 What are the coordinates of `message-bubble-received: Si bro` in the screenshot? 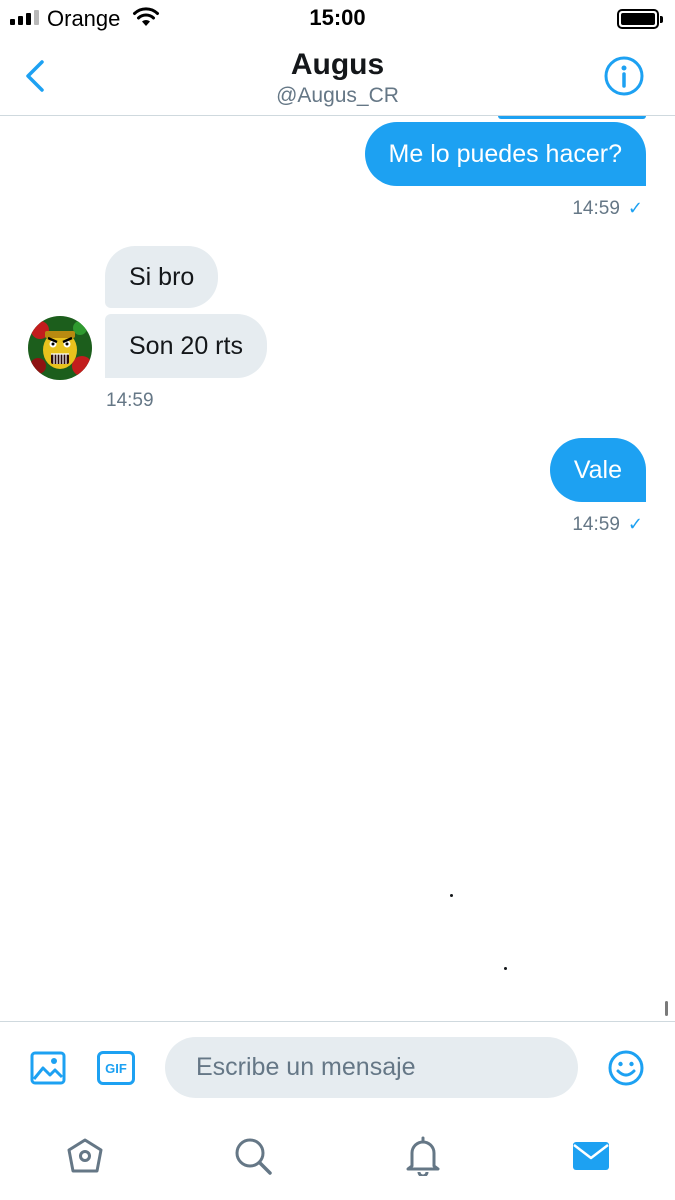 It's located at (162, 277).